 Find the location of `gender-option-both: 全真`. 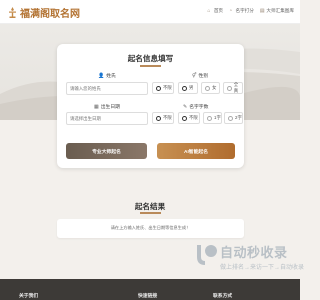

gender-option-both: 全真 is located at coordinates (233, 88).